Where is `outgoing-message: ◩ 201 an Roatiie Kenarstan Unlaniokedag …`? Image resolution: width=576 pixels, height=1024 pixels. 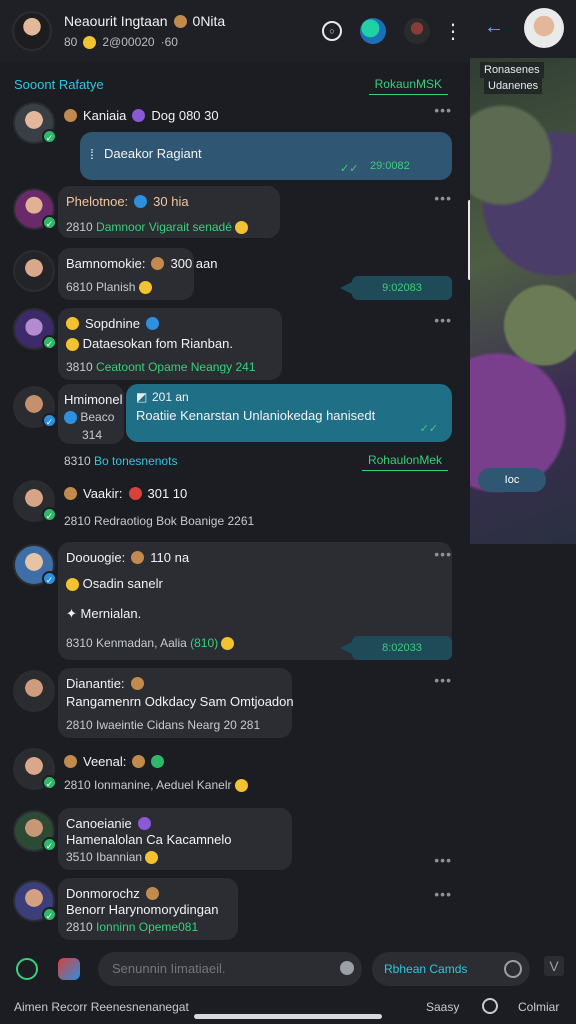 outgoing-message: ◩ 201 an Roatiie Kenarstan Unlaniokedag … is located at coordinates (289, 413).